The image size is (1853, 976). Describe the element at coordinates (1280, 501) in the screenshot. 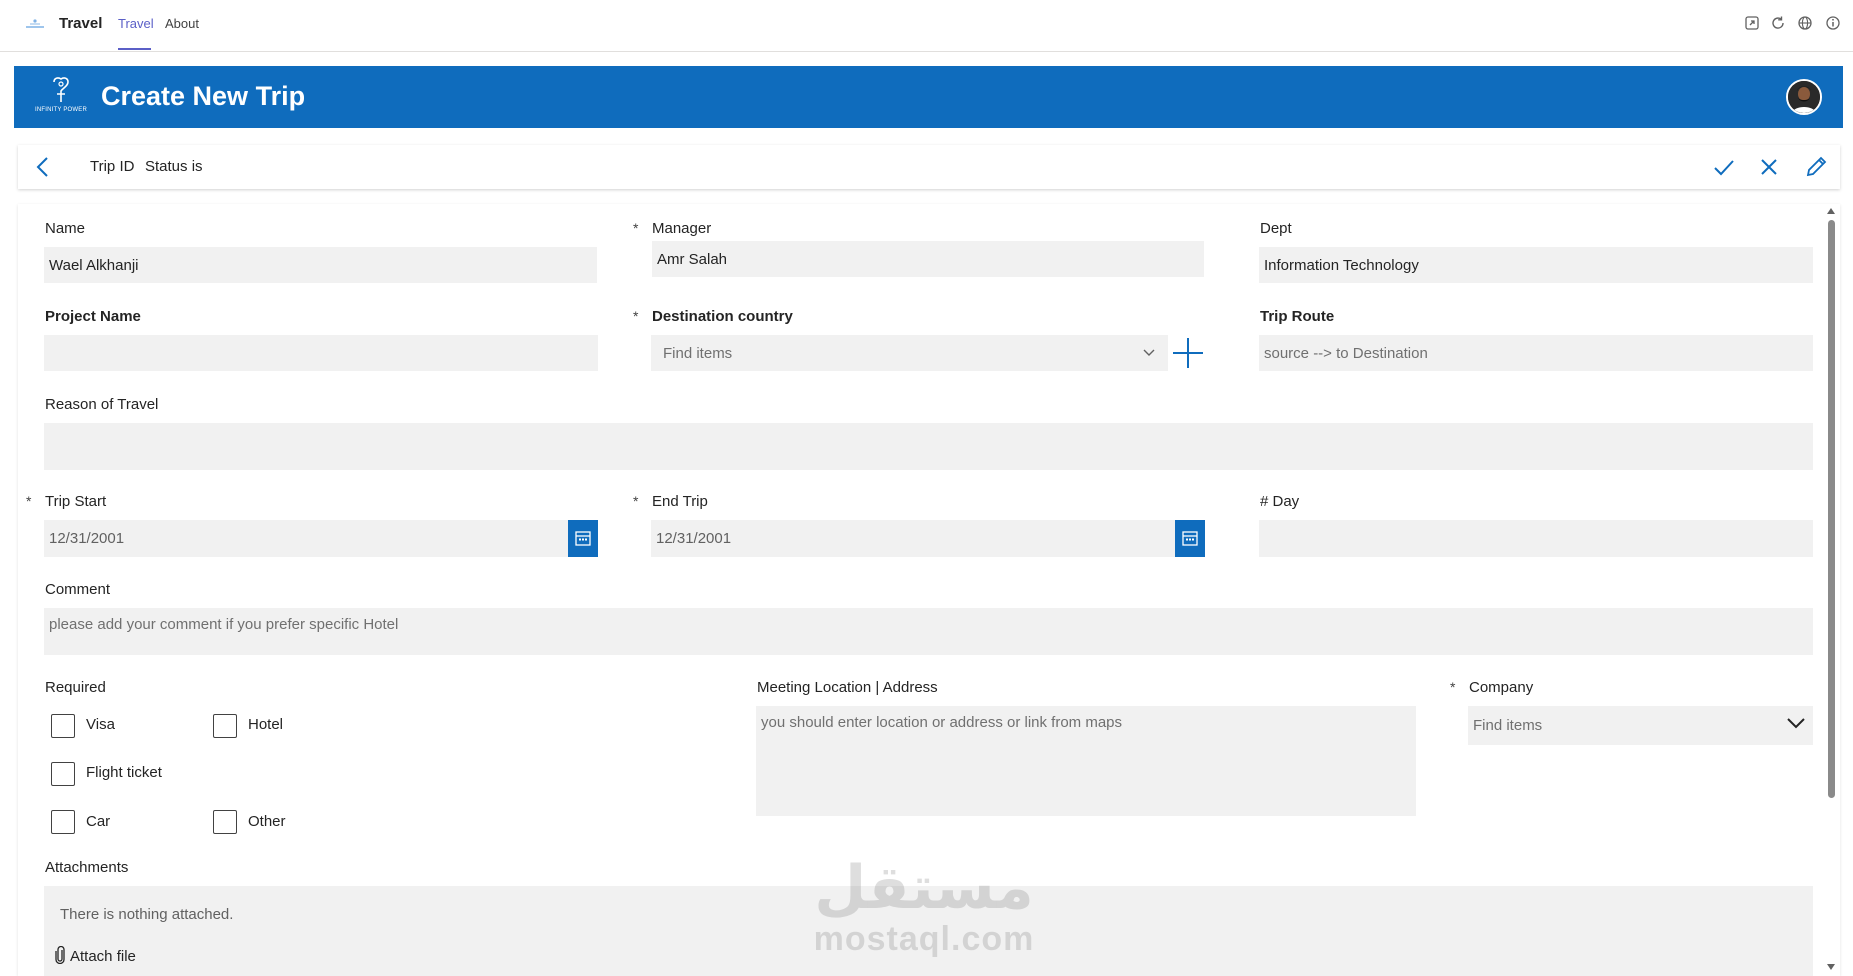

I see `days-label: # Day` at that location.